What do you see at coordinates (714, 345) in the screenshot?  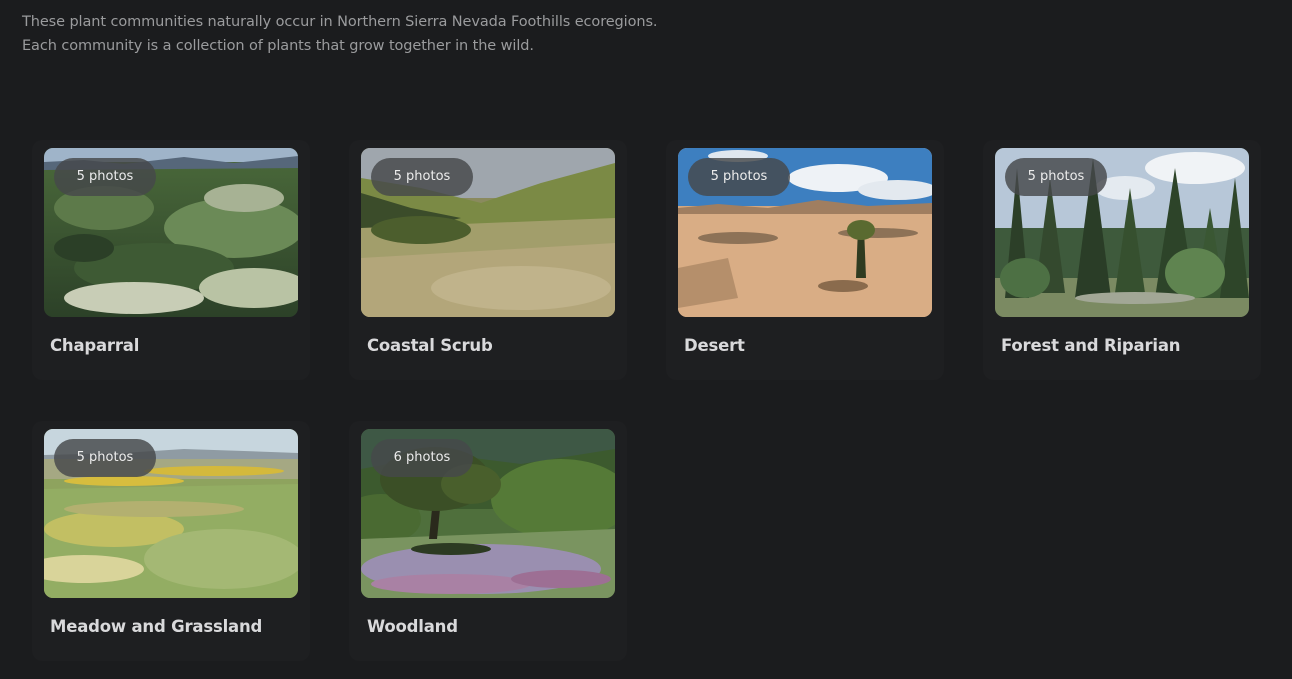 I see `community-title: Desert` at bounding box center [714, 345].